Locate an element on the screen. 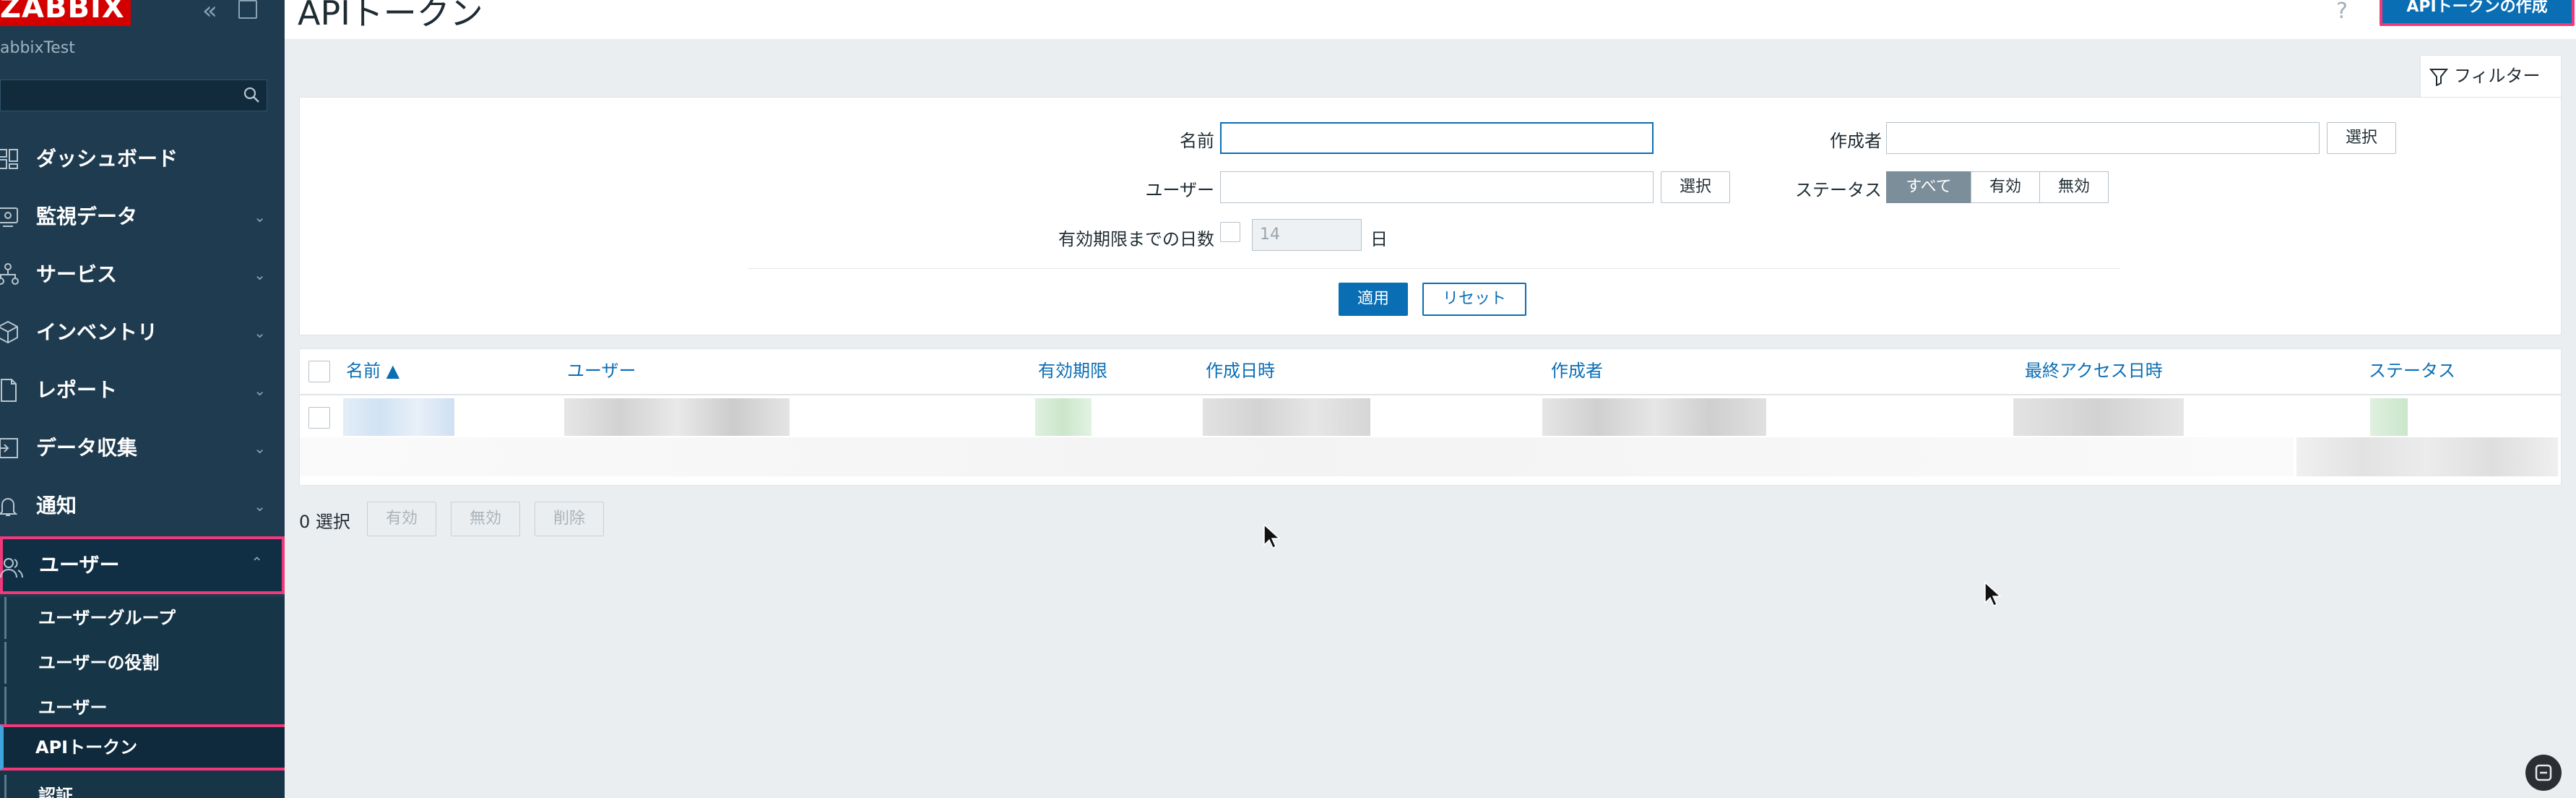  delete-selected-button: 削除 is located at coordinates (570, 519).